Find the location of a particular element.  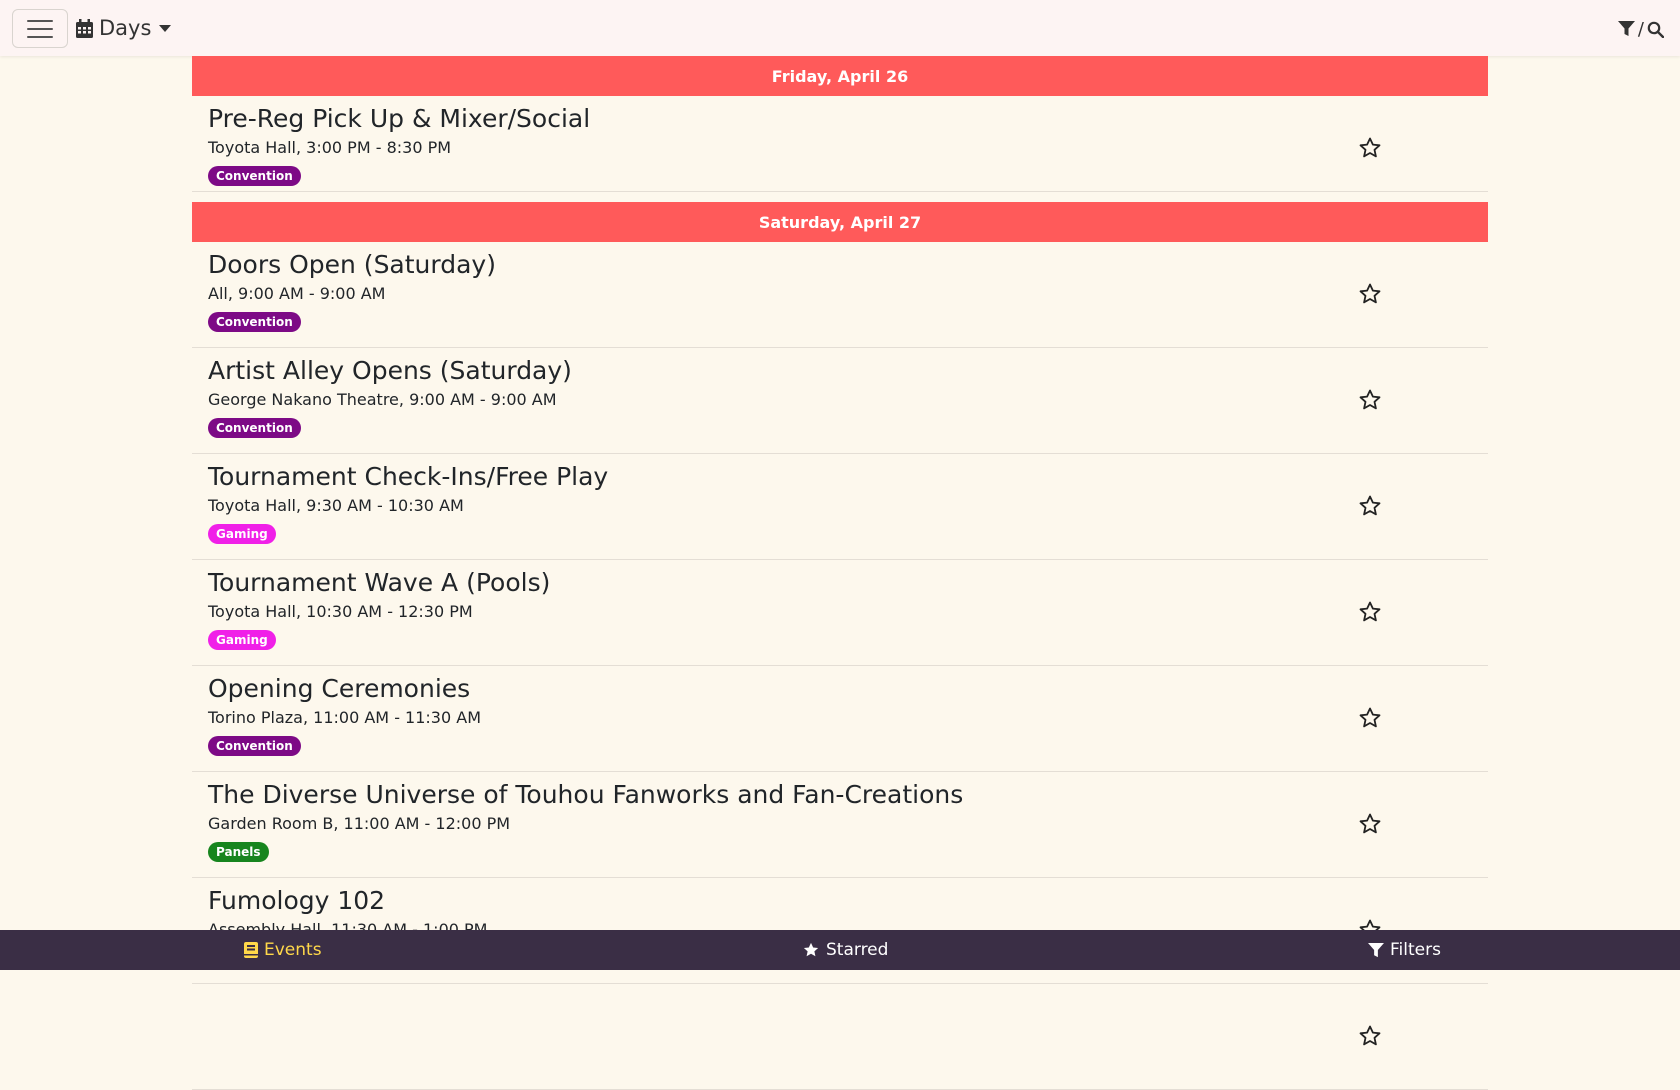

days-label: Days is located at coordinates (125, 28).